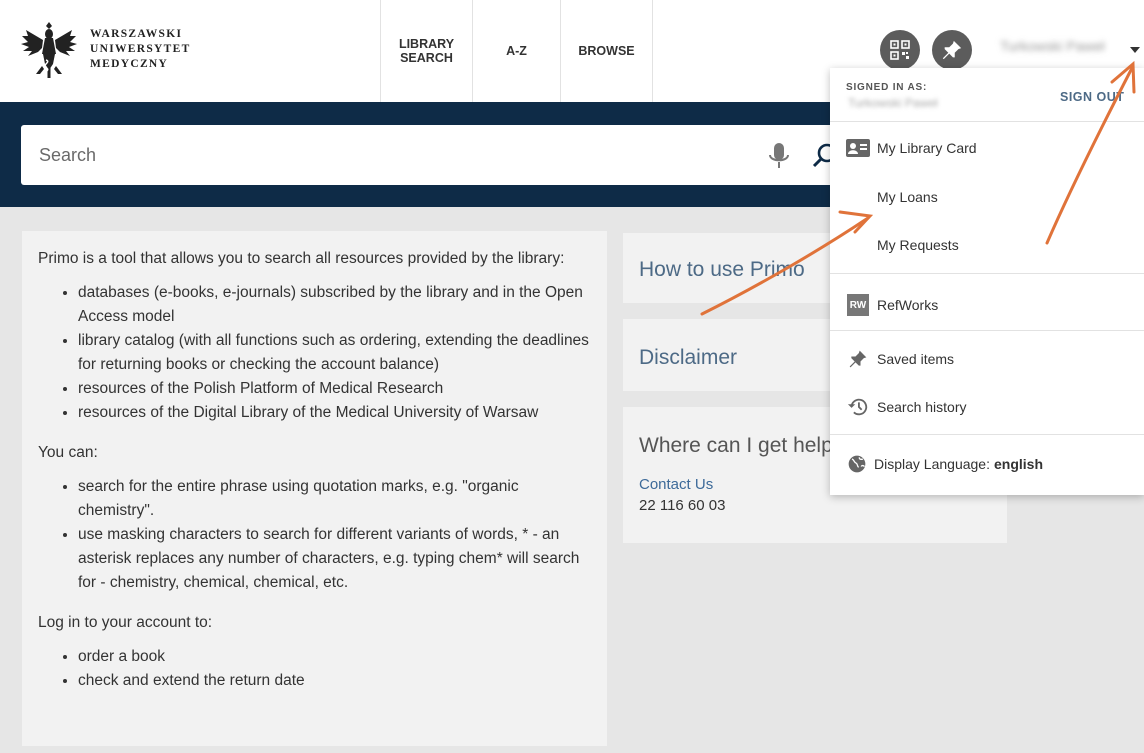 The image size is (1144, 753). Describe the element at coordinates (68, 452) in the screenshot. I see `you-can-text: You can:` at that location.